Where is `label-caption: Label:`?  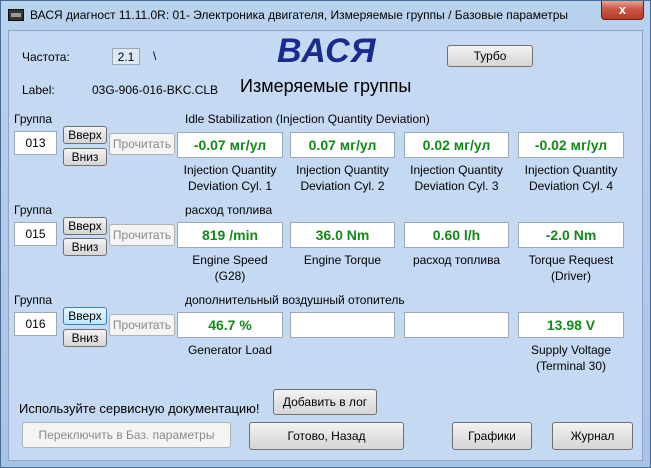 label-caption: Label: is located at coordinates (38, 90).